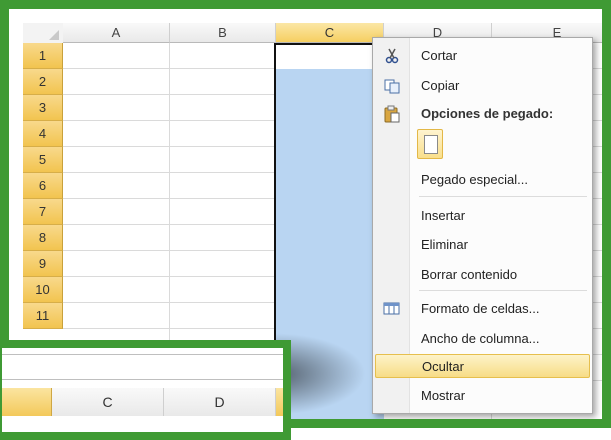 This screenshot has height=440, width=611. I want to click on inset-column-header-b, so click(27, 402).